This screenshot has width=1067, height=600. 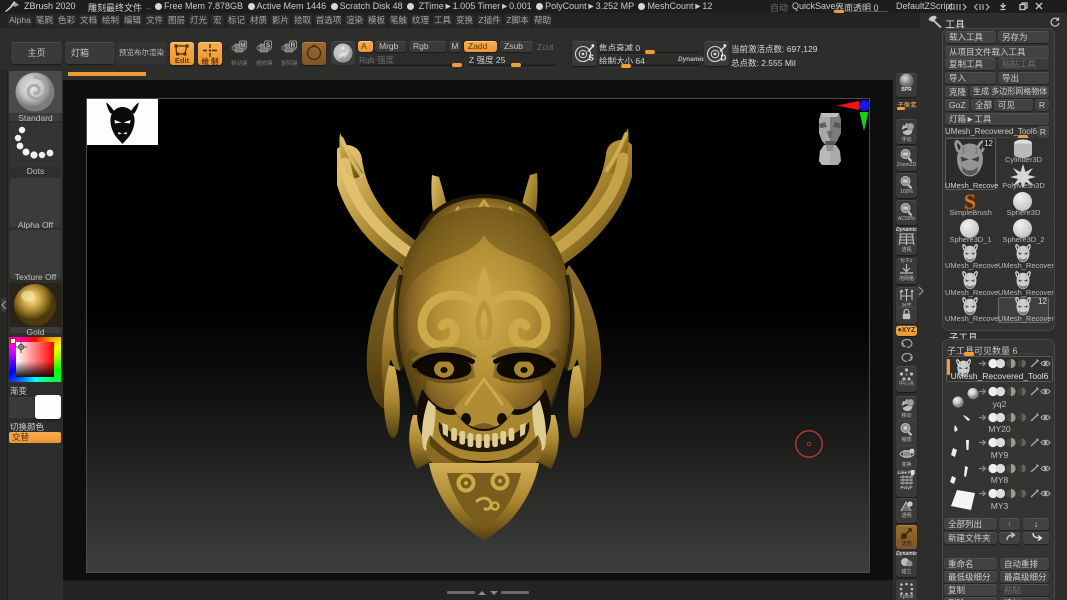 I want to click on svg-text: M, so click(x=242, y=45).